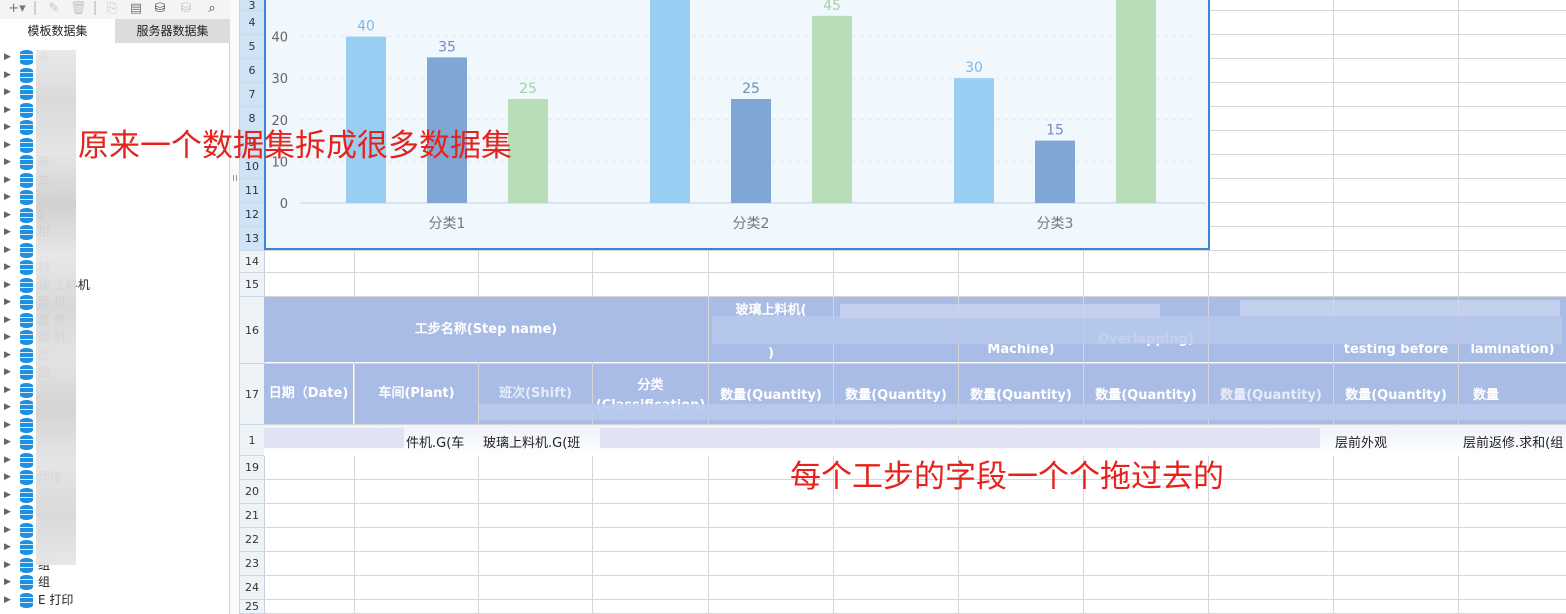  I want to click on row-header: 14, so click(252, 262).